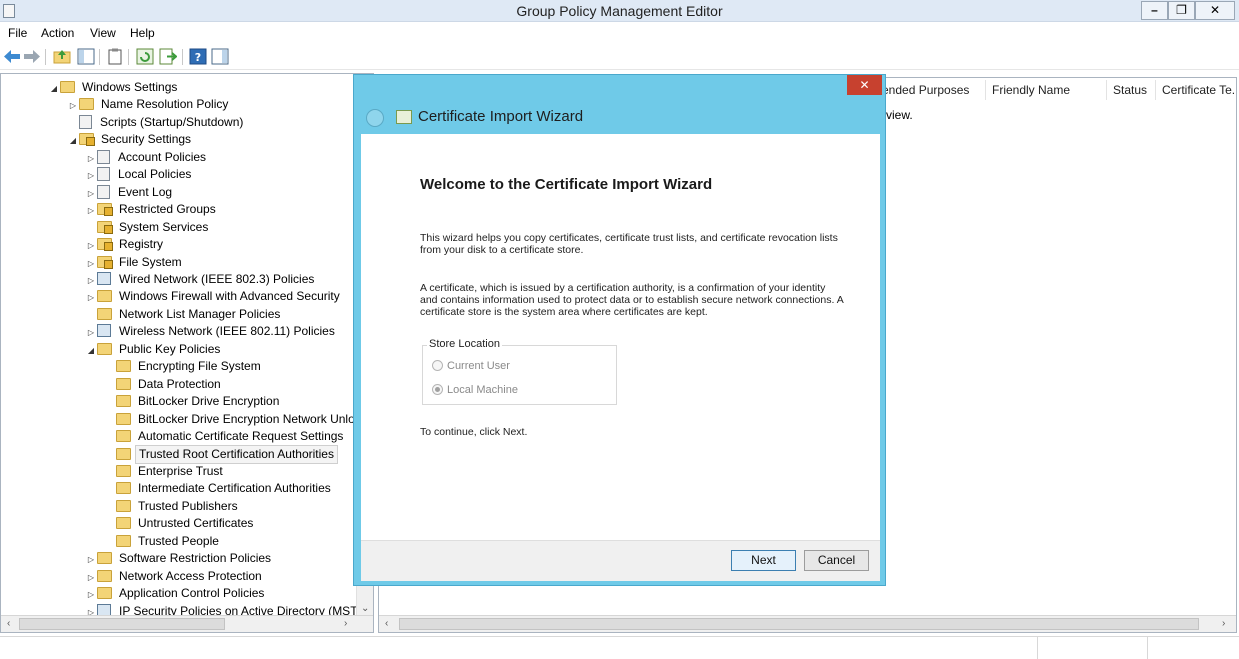  I want to click on tree-item: ◢ Public Key Policies, so click(154, 349).